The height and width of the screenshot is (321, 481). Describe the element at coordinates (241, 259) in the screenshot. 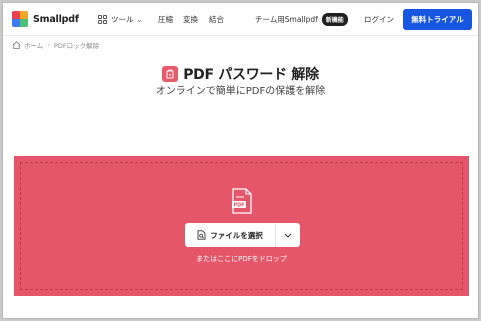

I see `drop-hint: またはここにPDFをドロップ` at that location.